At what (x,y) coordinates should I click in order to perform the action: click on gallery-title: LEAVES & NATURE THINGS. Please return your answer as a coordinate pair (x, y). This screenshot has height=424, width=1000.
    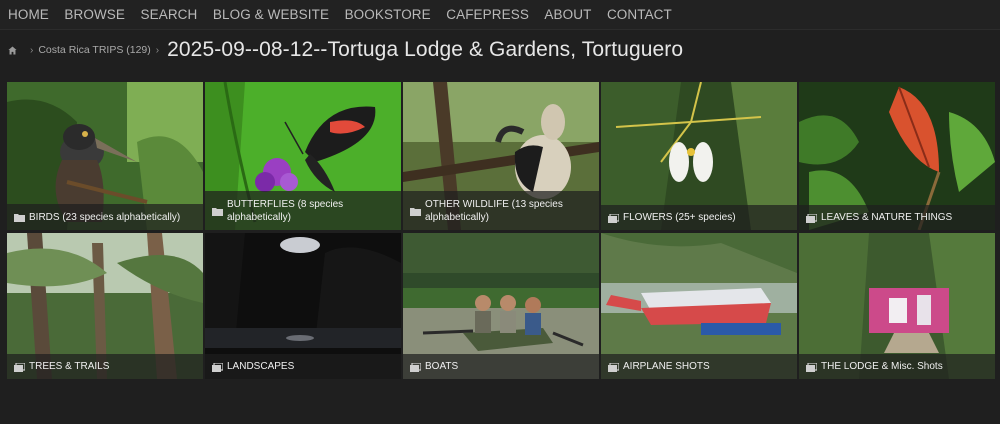
    Looking at the image, I should click on (887, 217).